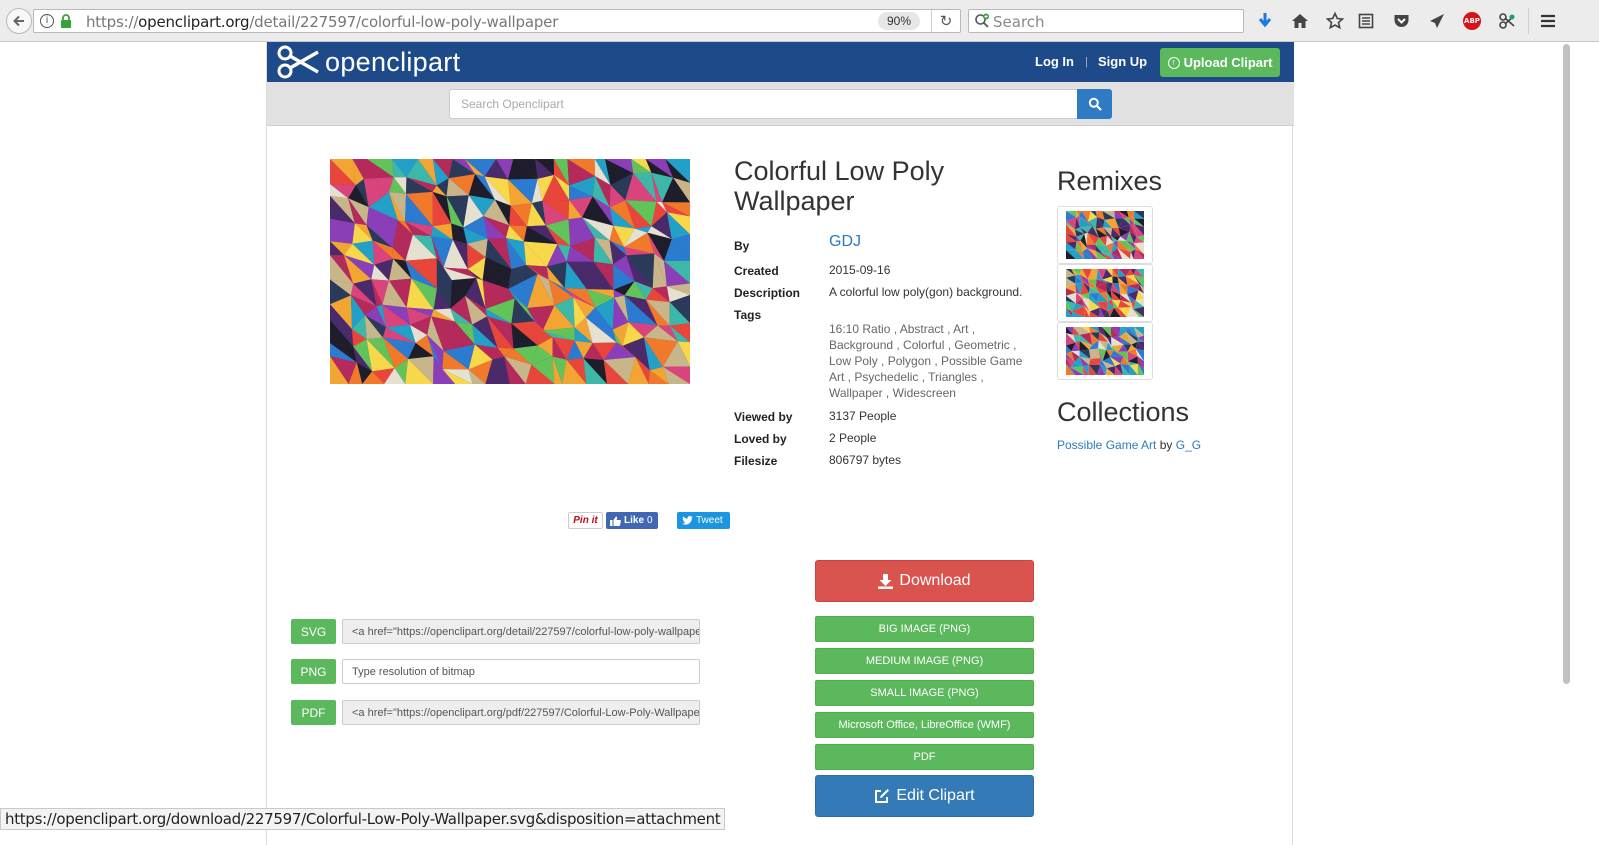 The width and height of the screenshot is (1599, 845). Describe the element at coordinates (66, 21) in the screenshot. I see `lock-icon` at that location.